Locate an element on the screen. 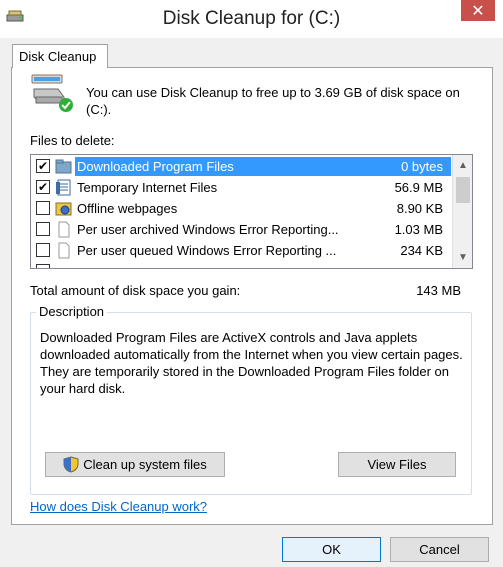  list-scrollbar: ▲ ▼ is located at coordinates (462, 211).